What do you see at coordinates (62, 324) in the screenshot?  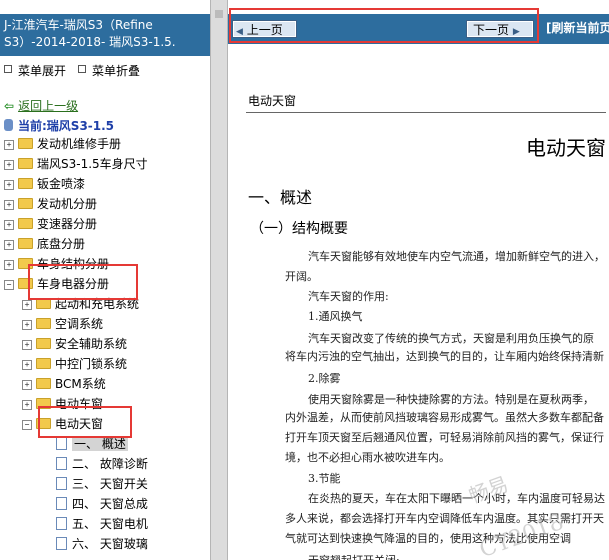 I see `tree-node: + 空调系统` at bounding box center [62, 324].